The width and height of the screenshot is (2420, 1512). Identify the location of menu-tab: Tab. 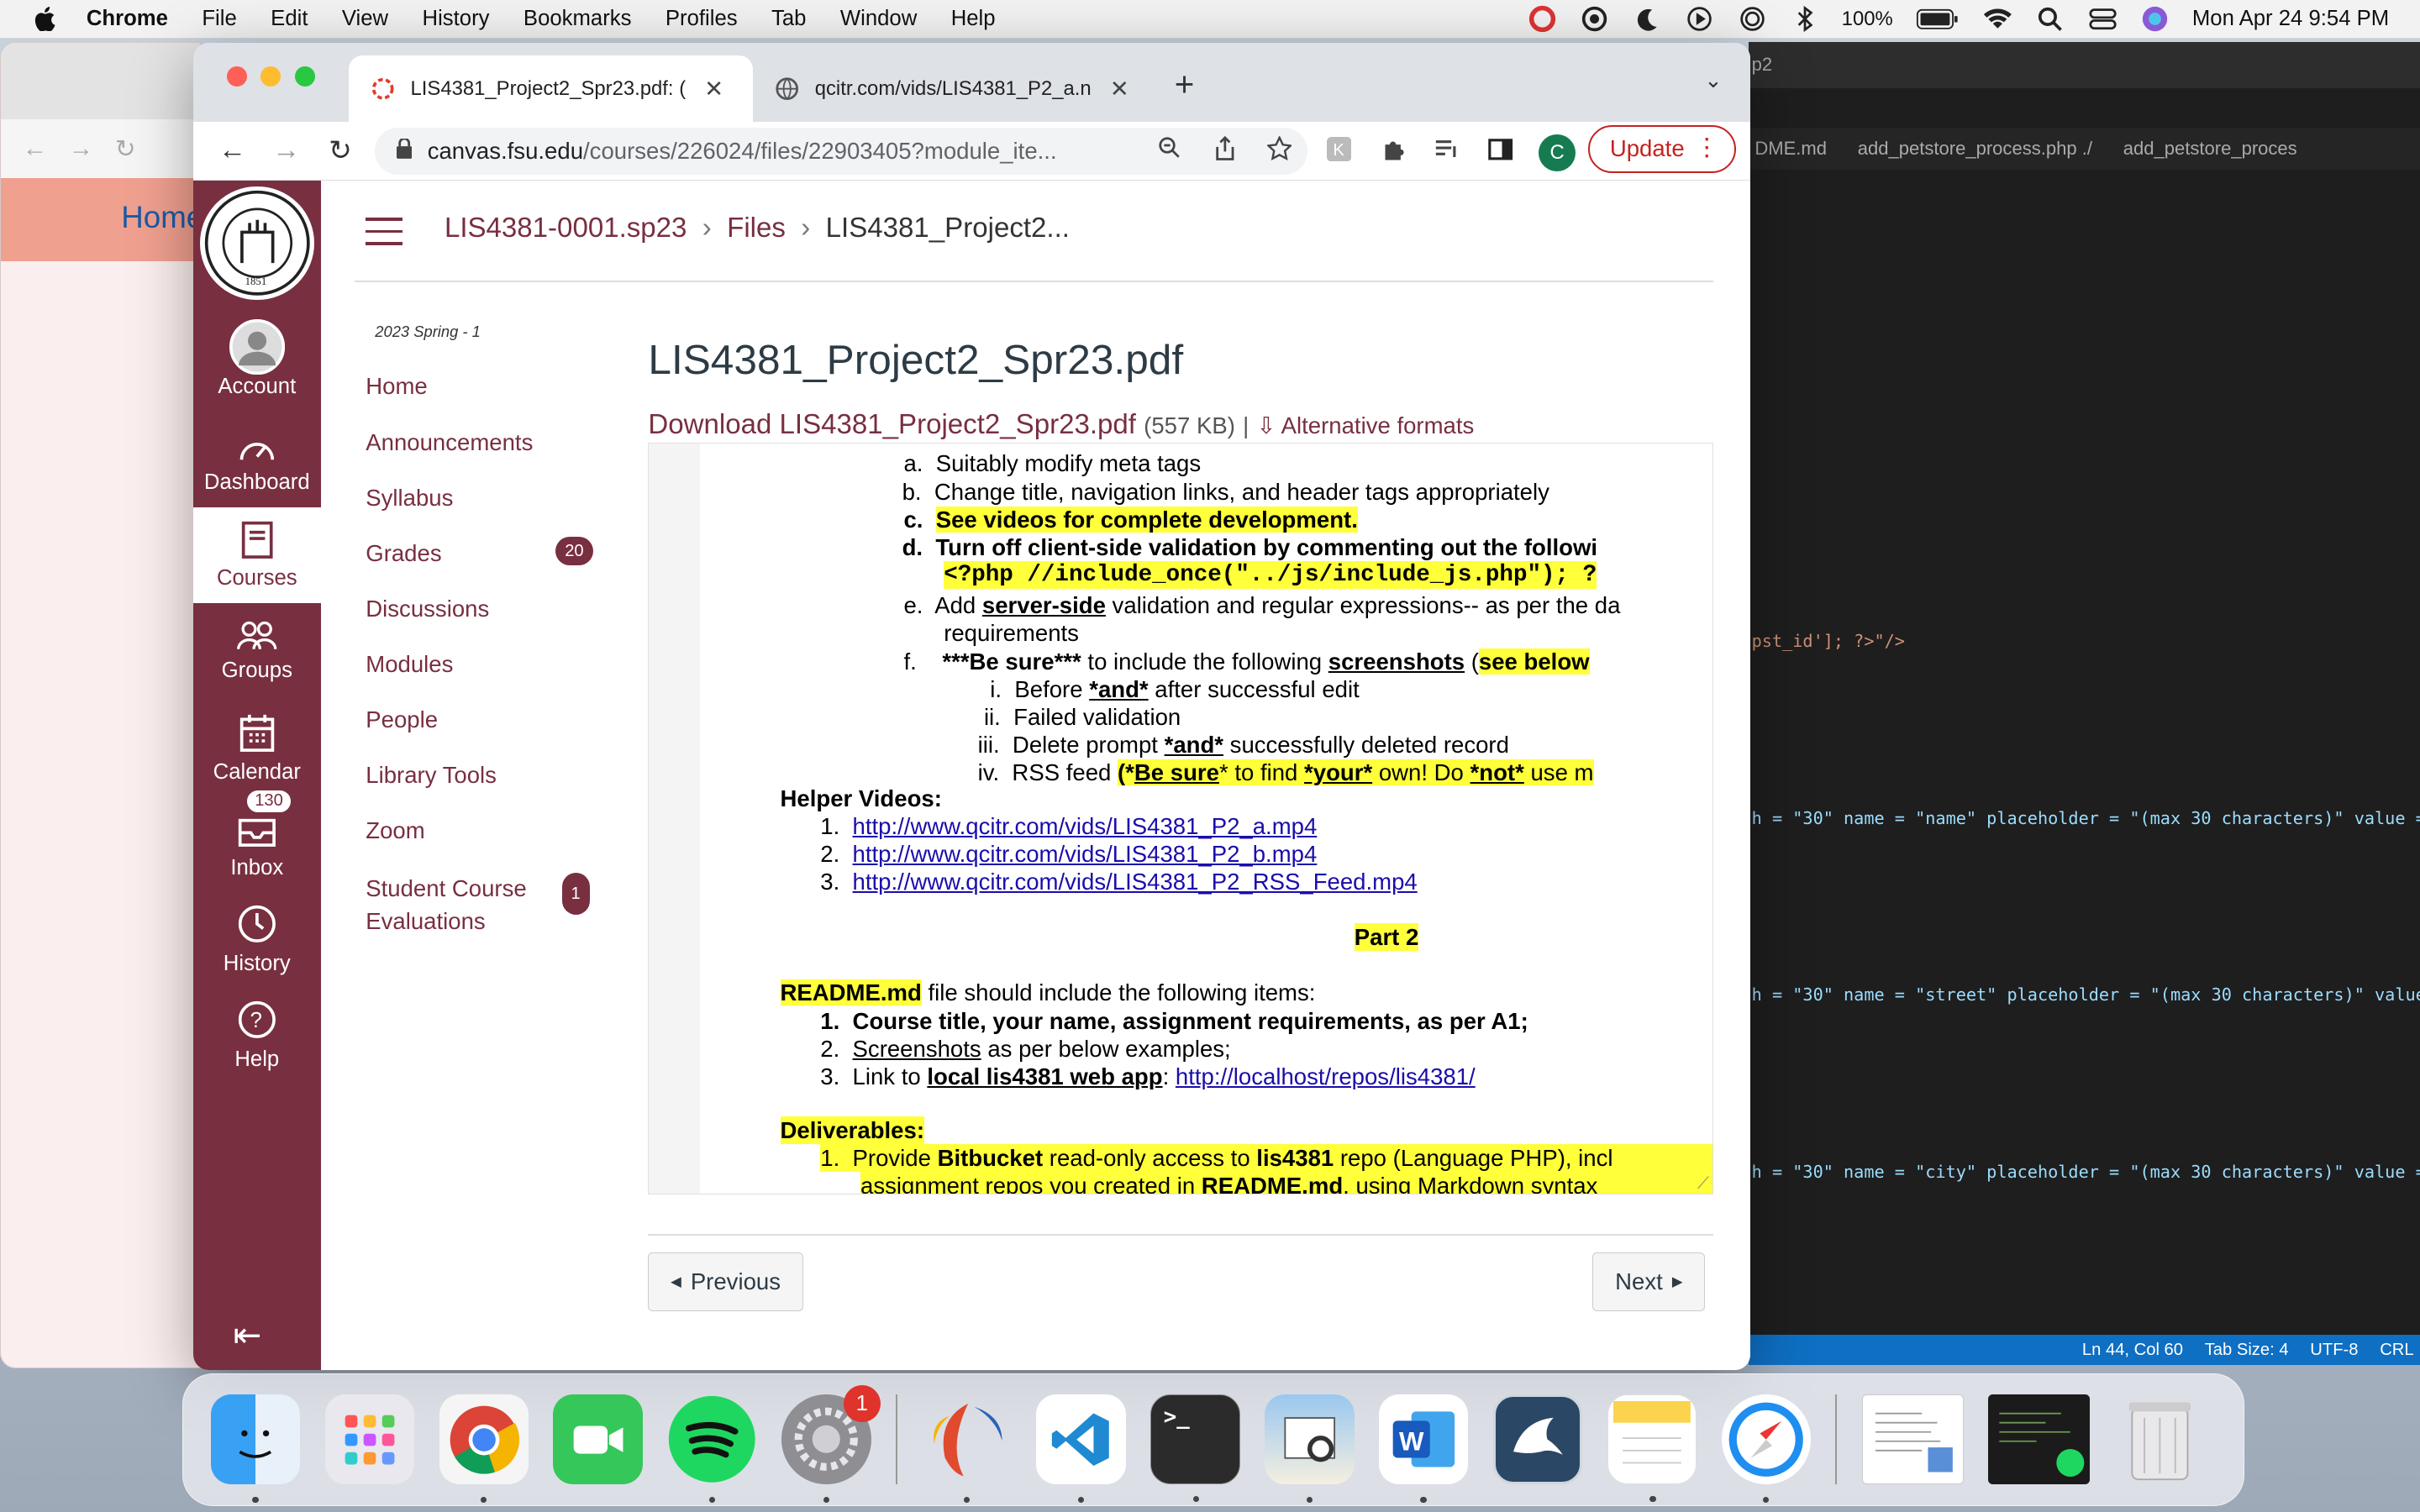
(788, 19).